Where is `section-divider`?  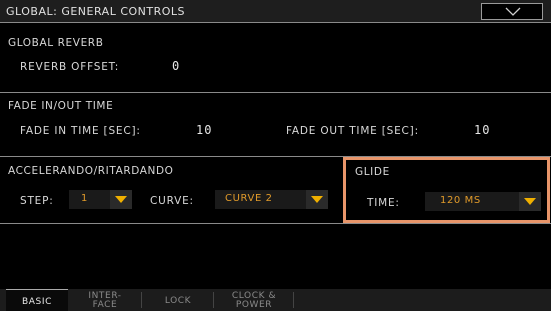
section-divider is located at coordinates (275, 223).